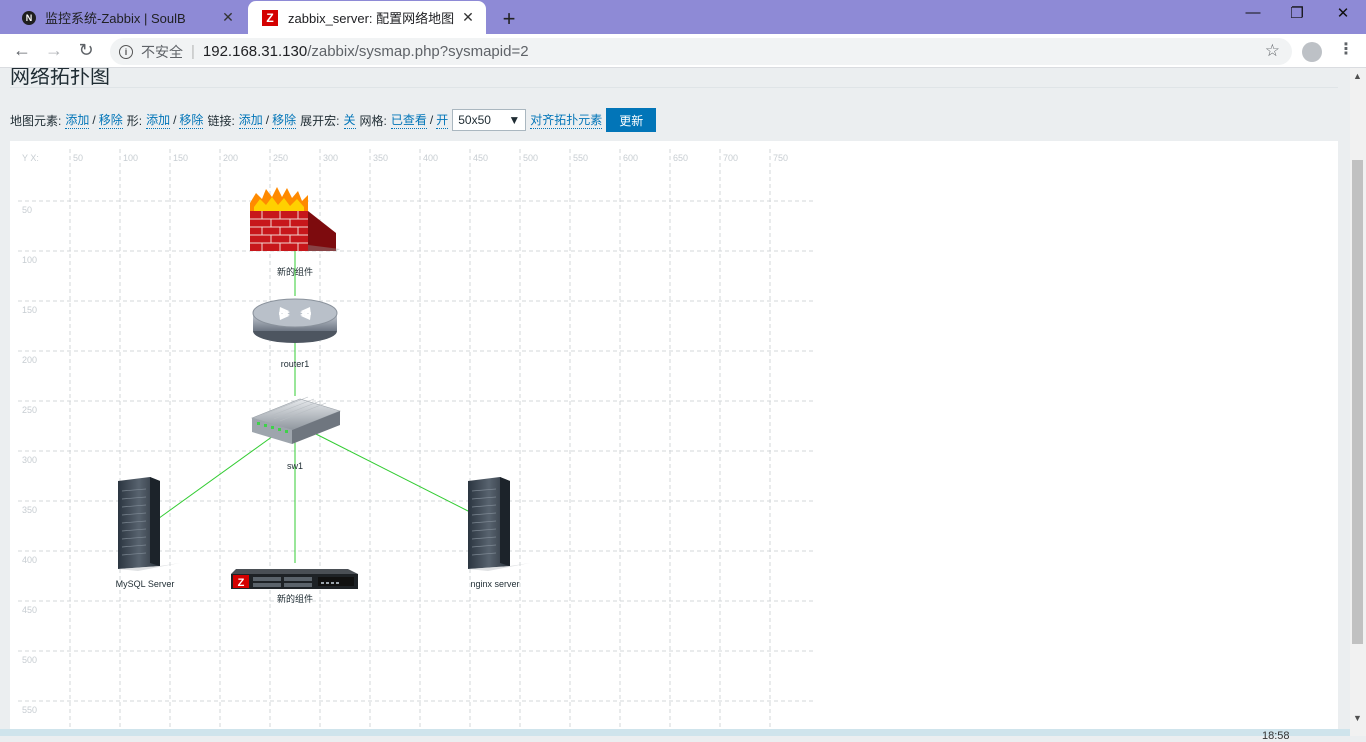 The width and height of the screenshot is (1366, 742). I want to click on y-tick-label: 50, so click(27, 210).